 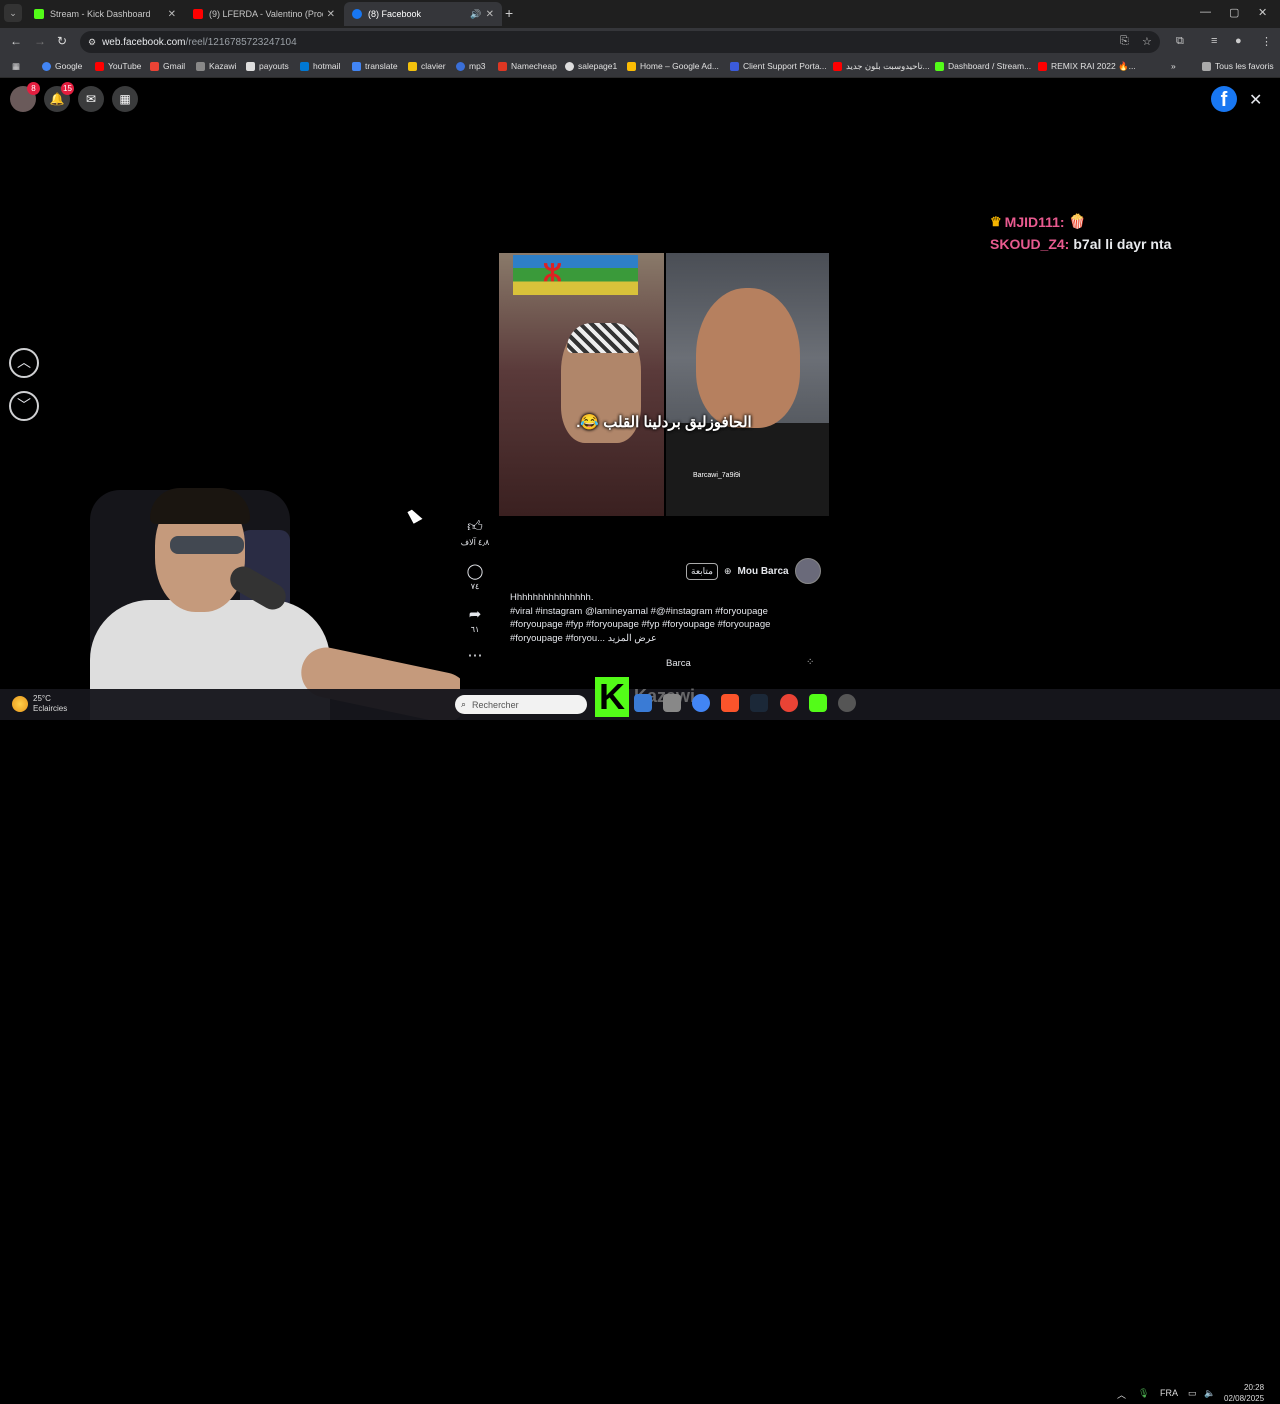 I want to click on back-icon: ←, so click(x=16, y=41).